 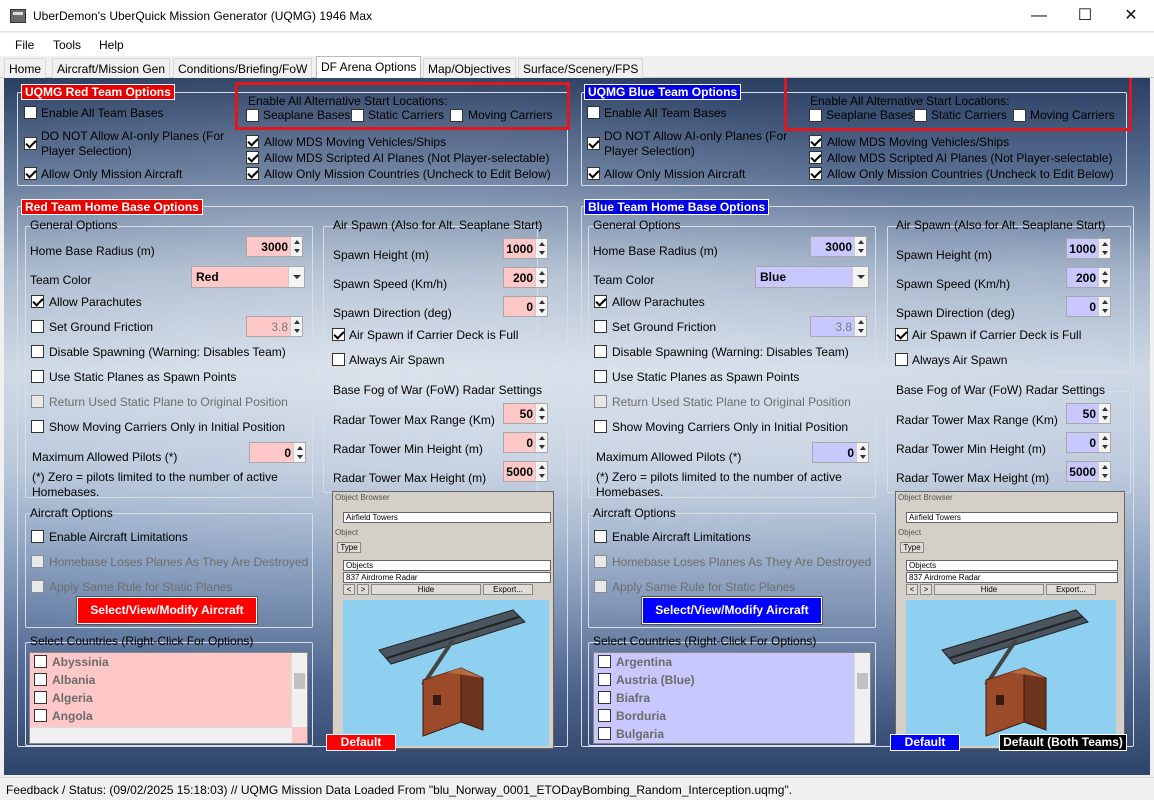 What do you see at coordinates (274, 246) in the screenshot?
I see `red-radius-spinner: 3000` at bounding box center [274, 246].